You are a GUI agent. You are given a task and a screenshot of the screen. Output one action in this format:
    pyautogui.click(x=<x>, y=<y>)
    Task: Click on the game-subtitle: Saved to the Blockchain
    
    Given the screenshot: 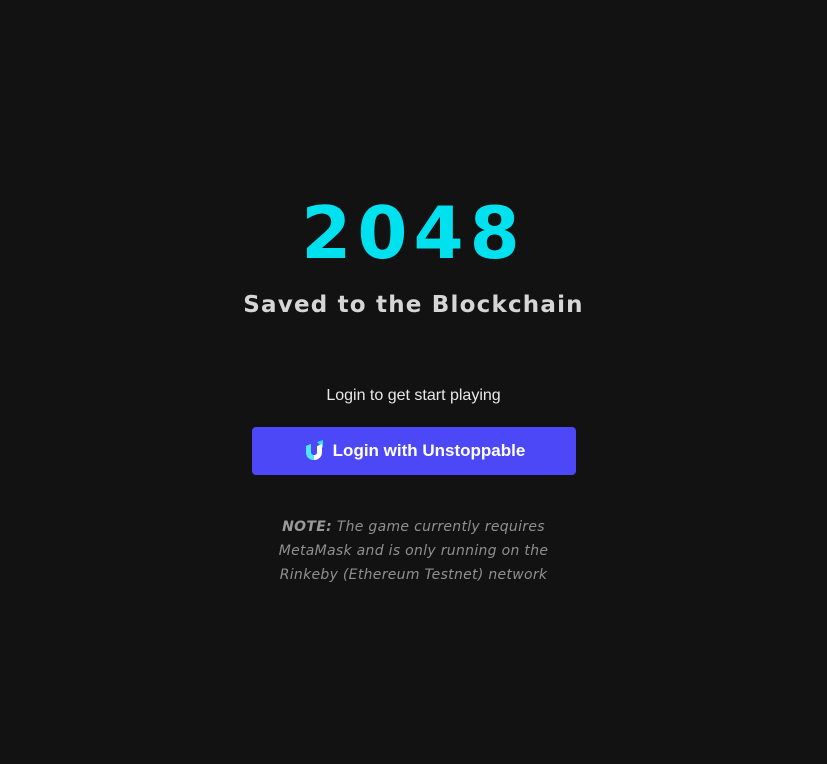 What is the action you would take?
    pyautogui.click(x=413, y=305)
    